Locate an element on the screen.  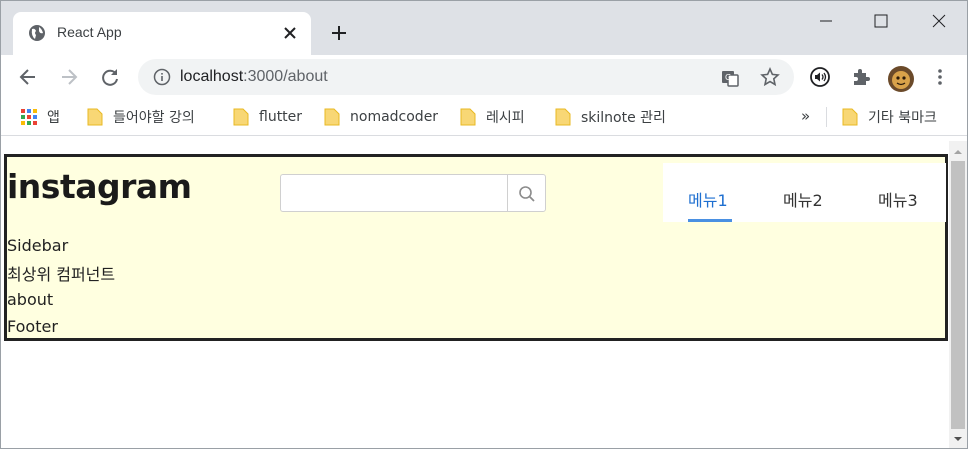
bookmark-other-folder: 기타 북마크 is located at coordinates (889, 117).